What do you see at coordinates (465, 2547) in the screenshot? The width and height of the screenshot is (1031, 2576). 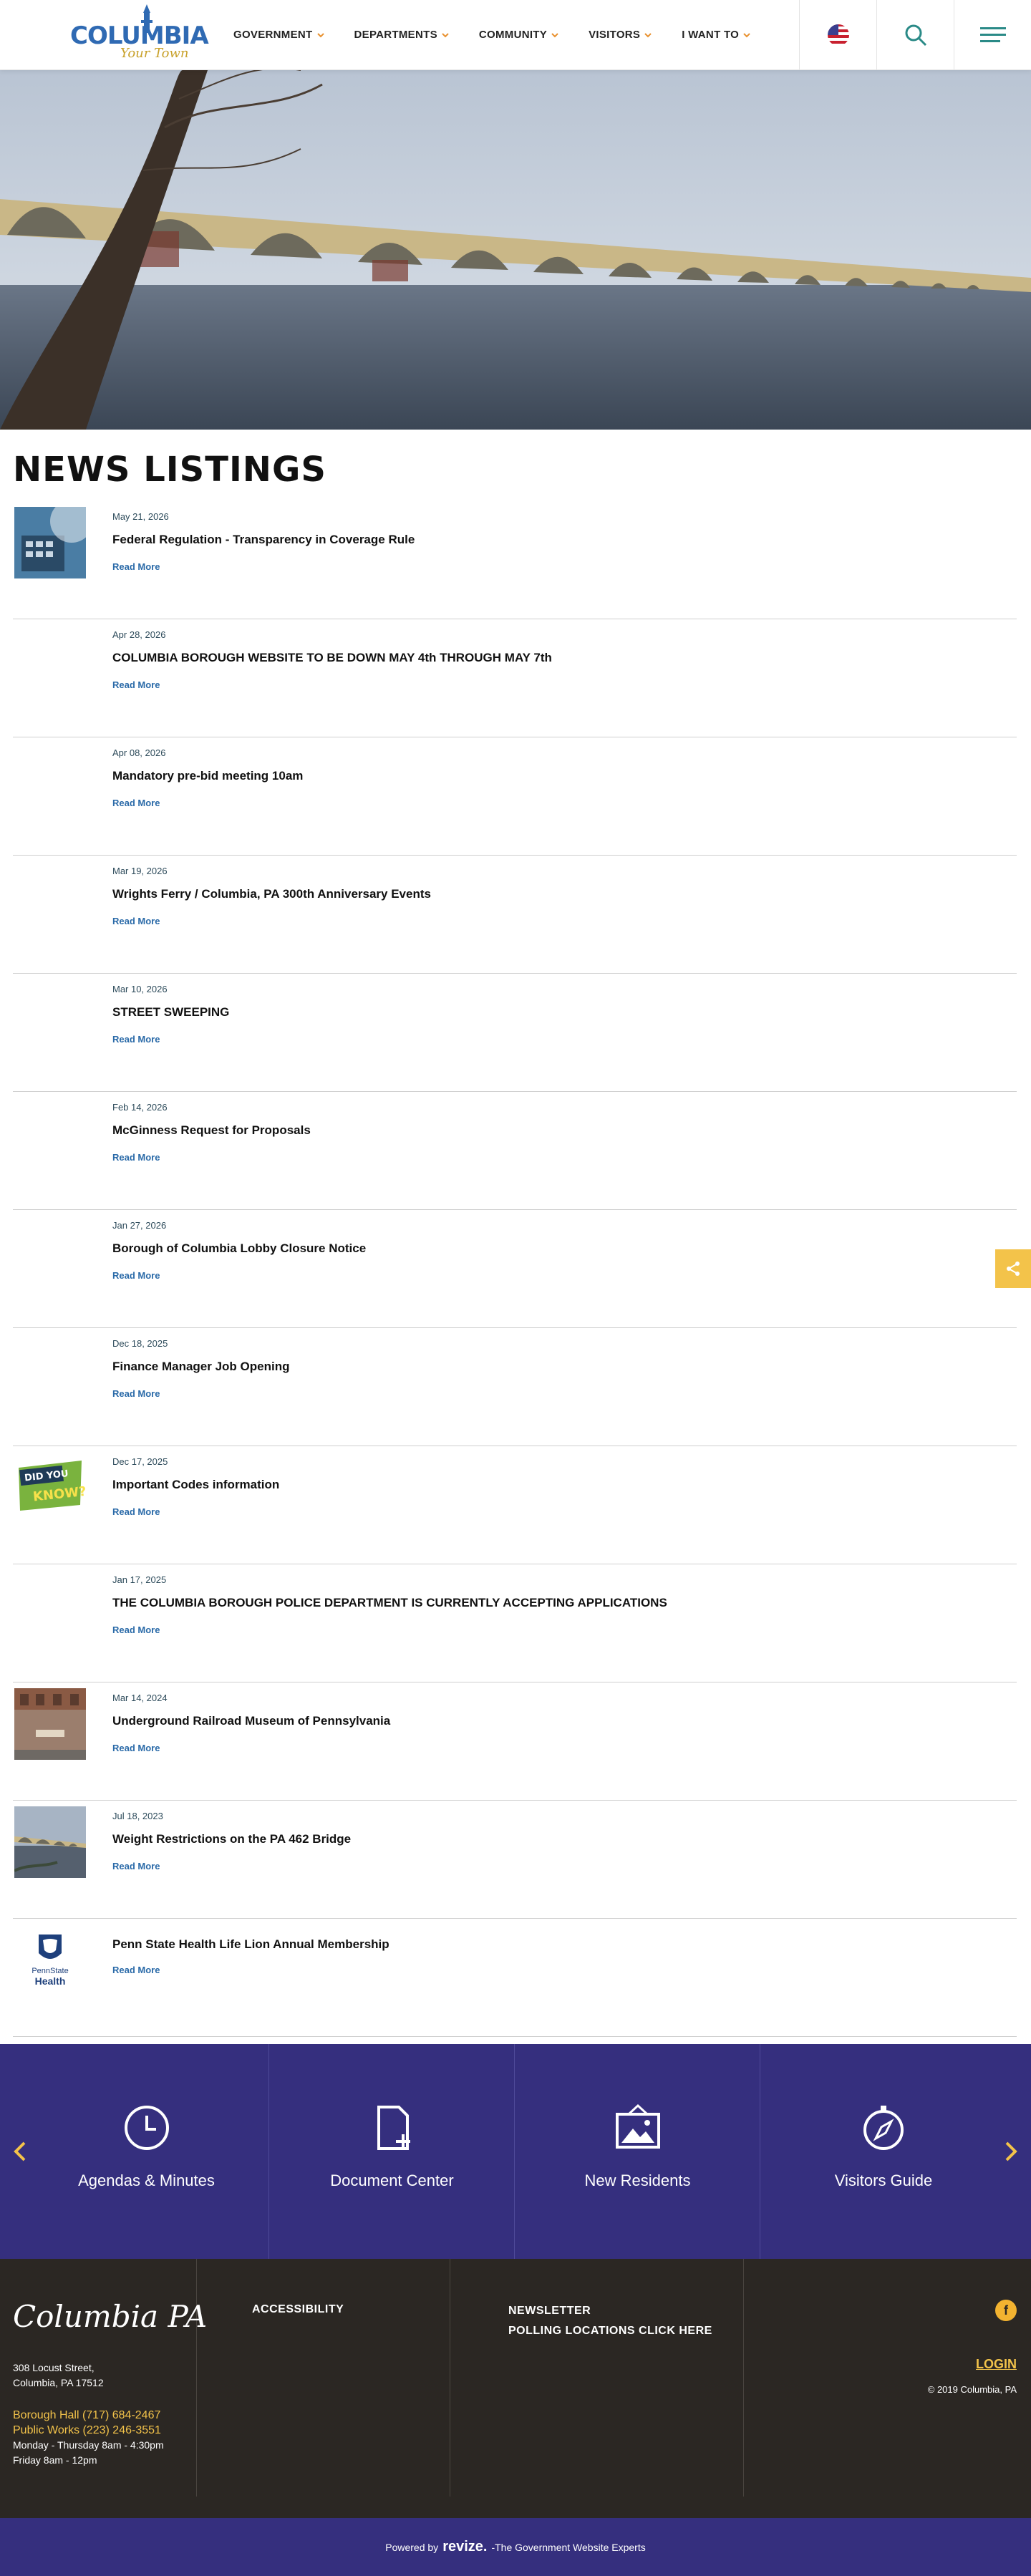 I see `revize-logo: revize.` at bounding box center [465, 2547].